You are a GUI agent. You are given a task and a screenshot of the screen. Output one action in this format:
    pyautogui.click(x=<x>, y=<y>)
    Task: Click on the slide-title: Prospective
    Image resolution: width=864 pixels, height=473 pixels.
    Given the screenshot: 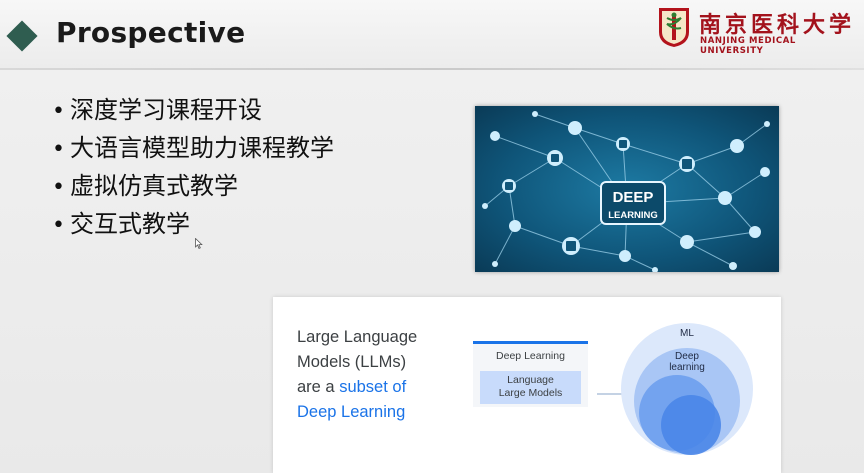 What is the action you would take?
    pyautogui.click(x=151, y=32)
    